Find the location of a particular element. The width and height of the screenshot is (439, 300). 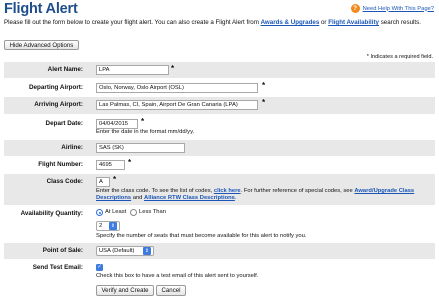

flight-number-row: Flight Number: 4695 * is located at coordinates (219, 165).